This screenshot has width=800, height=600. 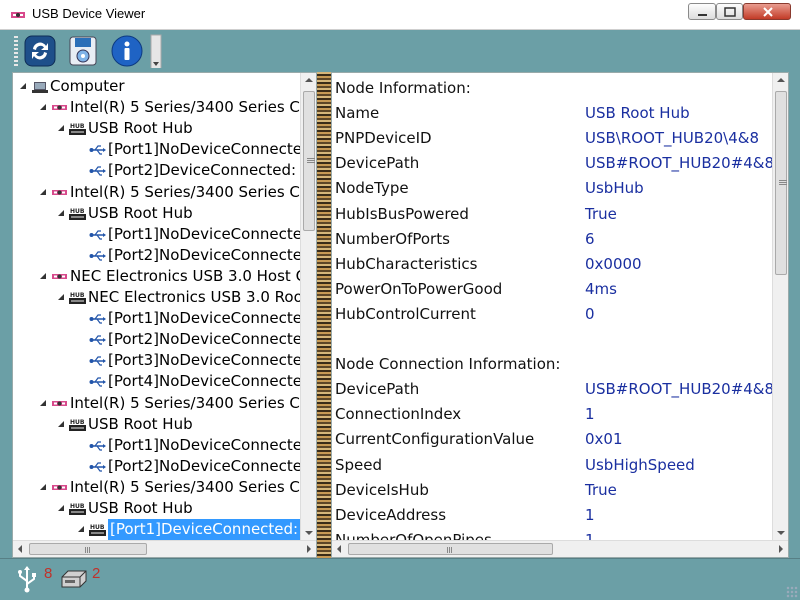 I want to click on info-vertical-scrollbar, so click(x=780, y=306).